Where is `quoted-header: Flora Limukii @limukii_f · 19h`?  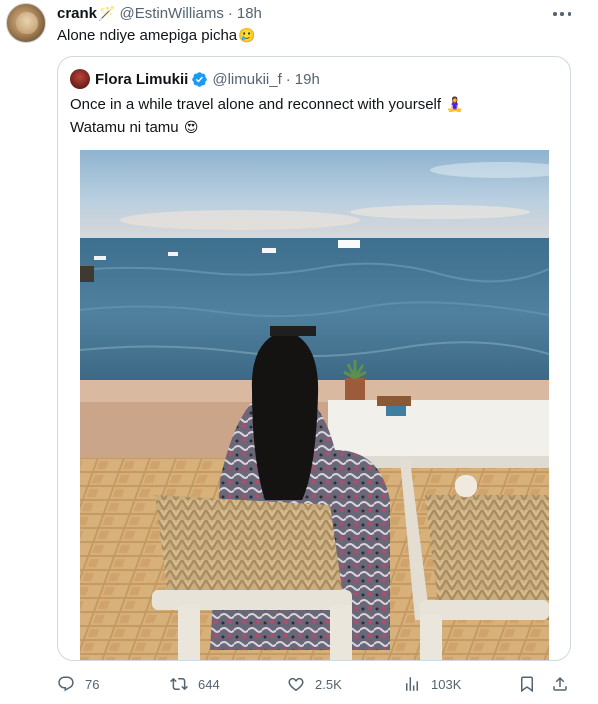
quoted-header: Flora Limukii @limukii_f · 19h is located at coordinates (195, 79).